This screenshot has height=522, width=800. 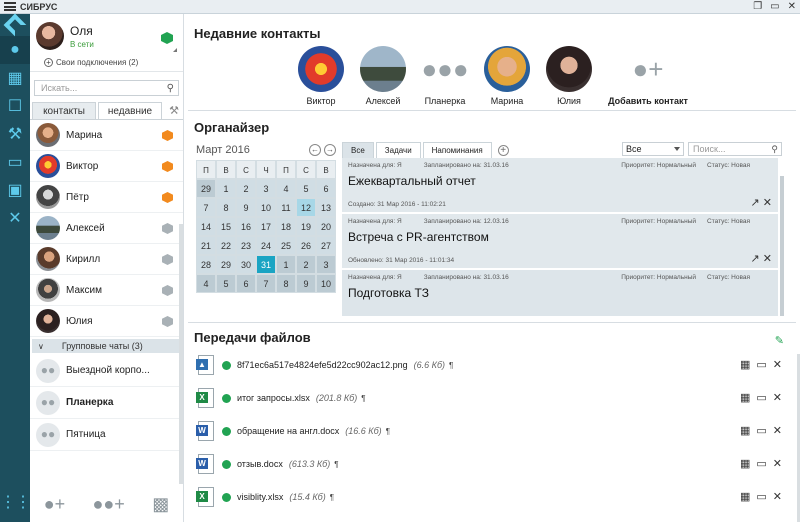 What do you see at coordinates (503, 150) in the screenshot?
I see `add-tab-icon: +` at bounding box center [503, 150].